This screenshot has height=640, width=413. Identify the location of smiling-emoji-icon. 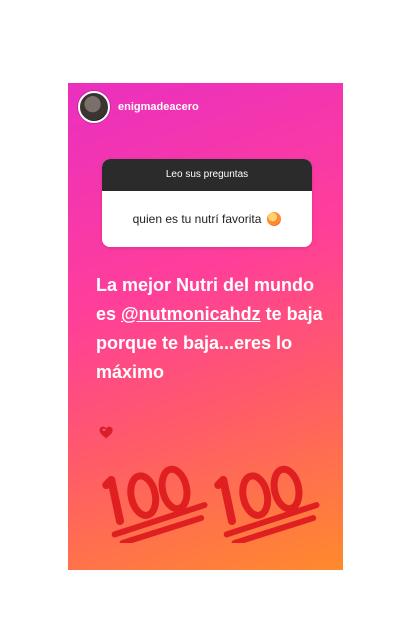
(274, 219).